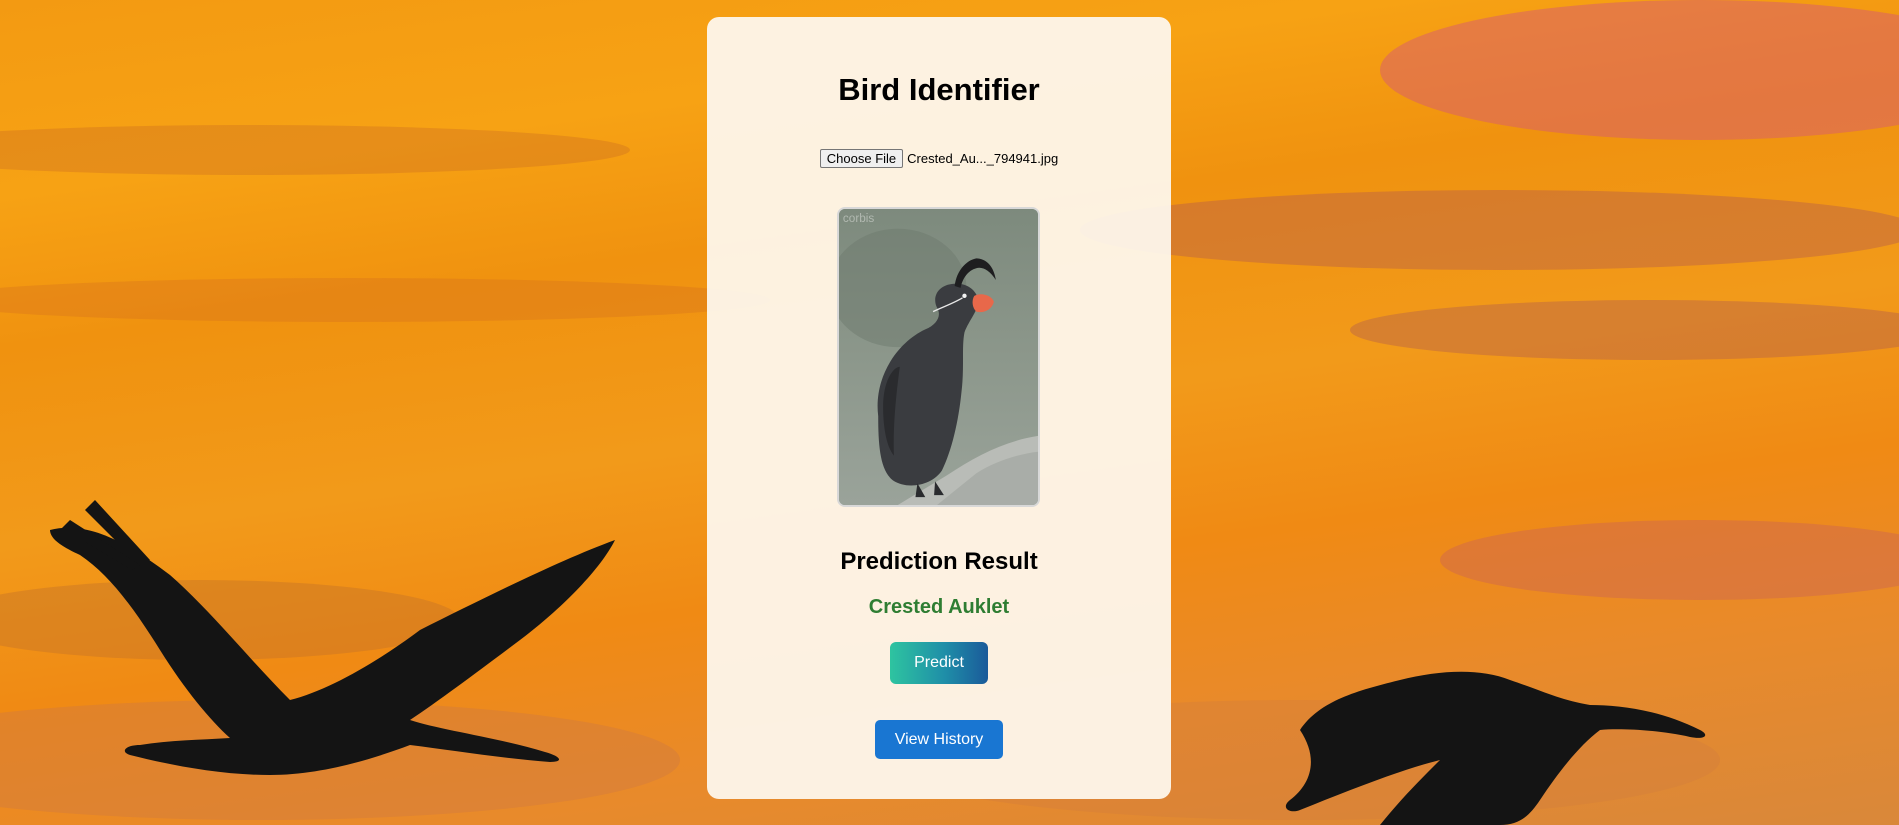 The image size is (1899, 825). I want to click on predicted-species: Crested Auklet, so click(939, 607).